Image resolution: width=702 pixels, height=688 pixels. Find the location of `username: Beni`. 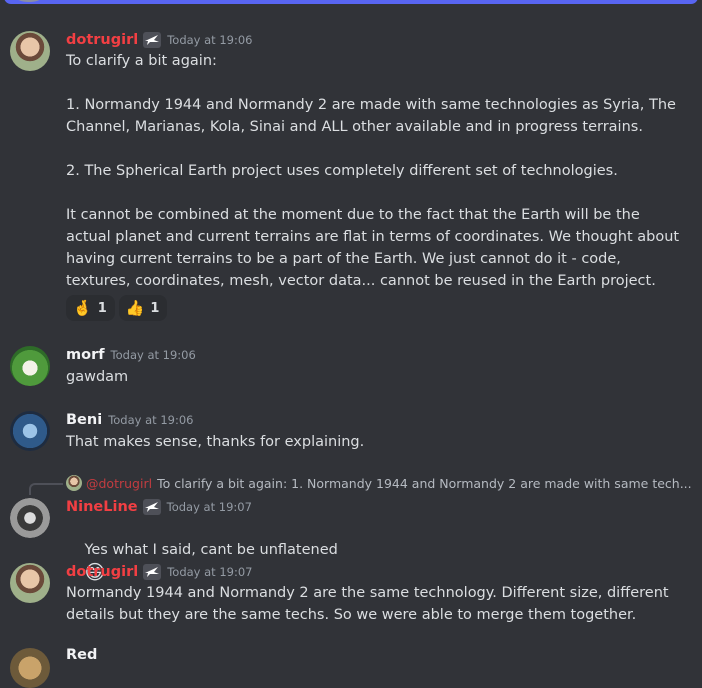

username: Beni is located at coordinates (84, 420).